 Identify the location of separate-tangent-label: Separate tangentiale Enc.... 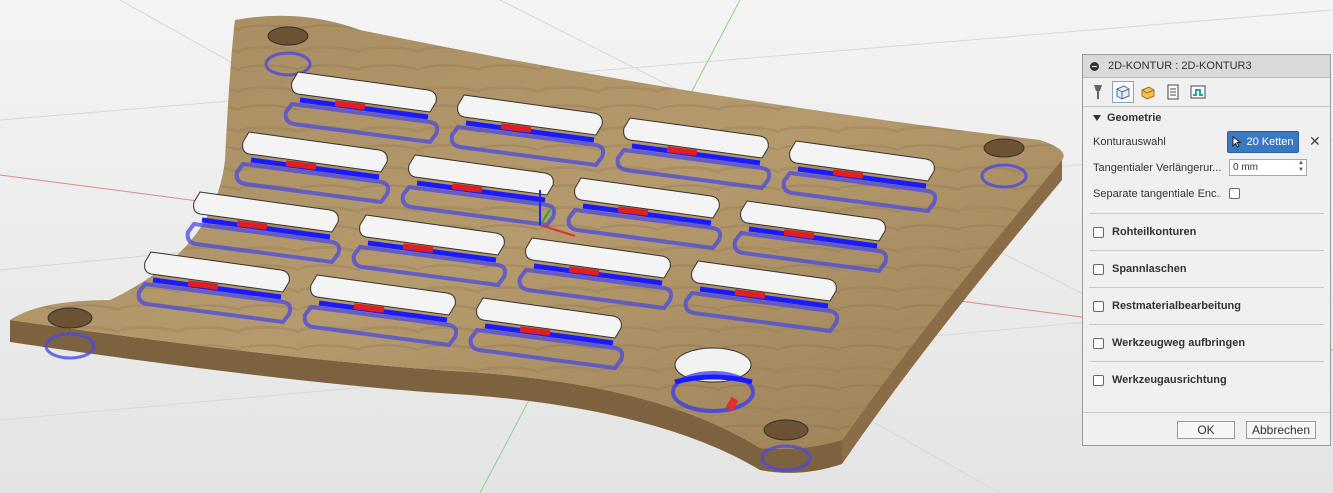
(1157, 194).